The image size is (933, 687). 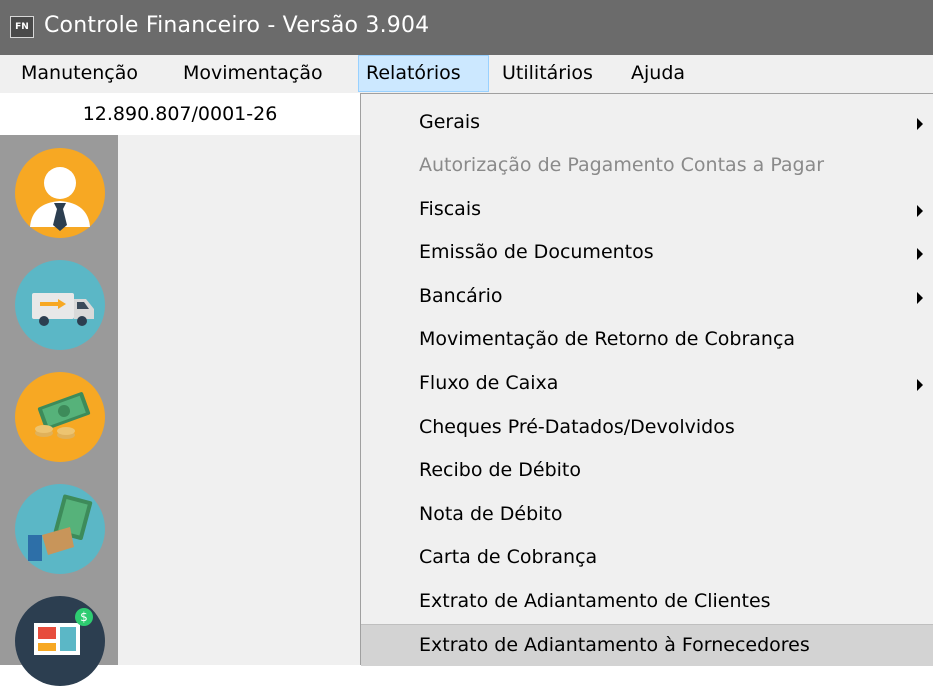 I want to click on menu-item-extrato-clientes: Extrato de Adiantamento de Clientes, so click(x=647, y=602).